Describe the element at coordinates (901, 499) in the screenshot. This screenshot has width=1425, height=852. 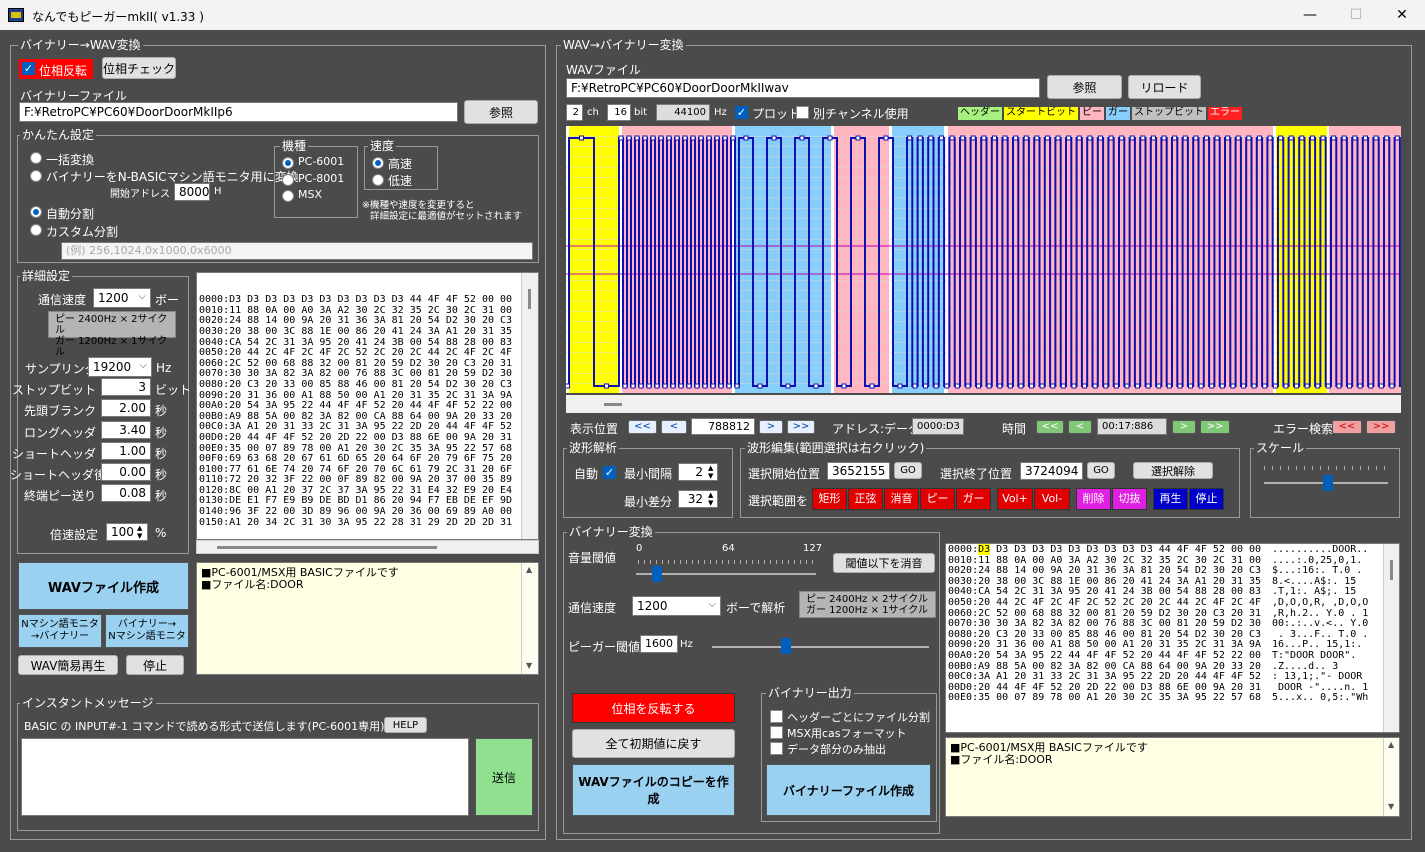
I see `edit-mute-button: 消音` at that location.